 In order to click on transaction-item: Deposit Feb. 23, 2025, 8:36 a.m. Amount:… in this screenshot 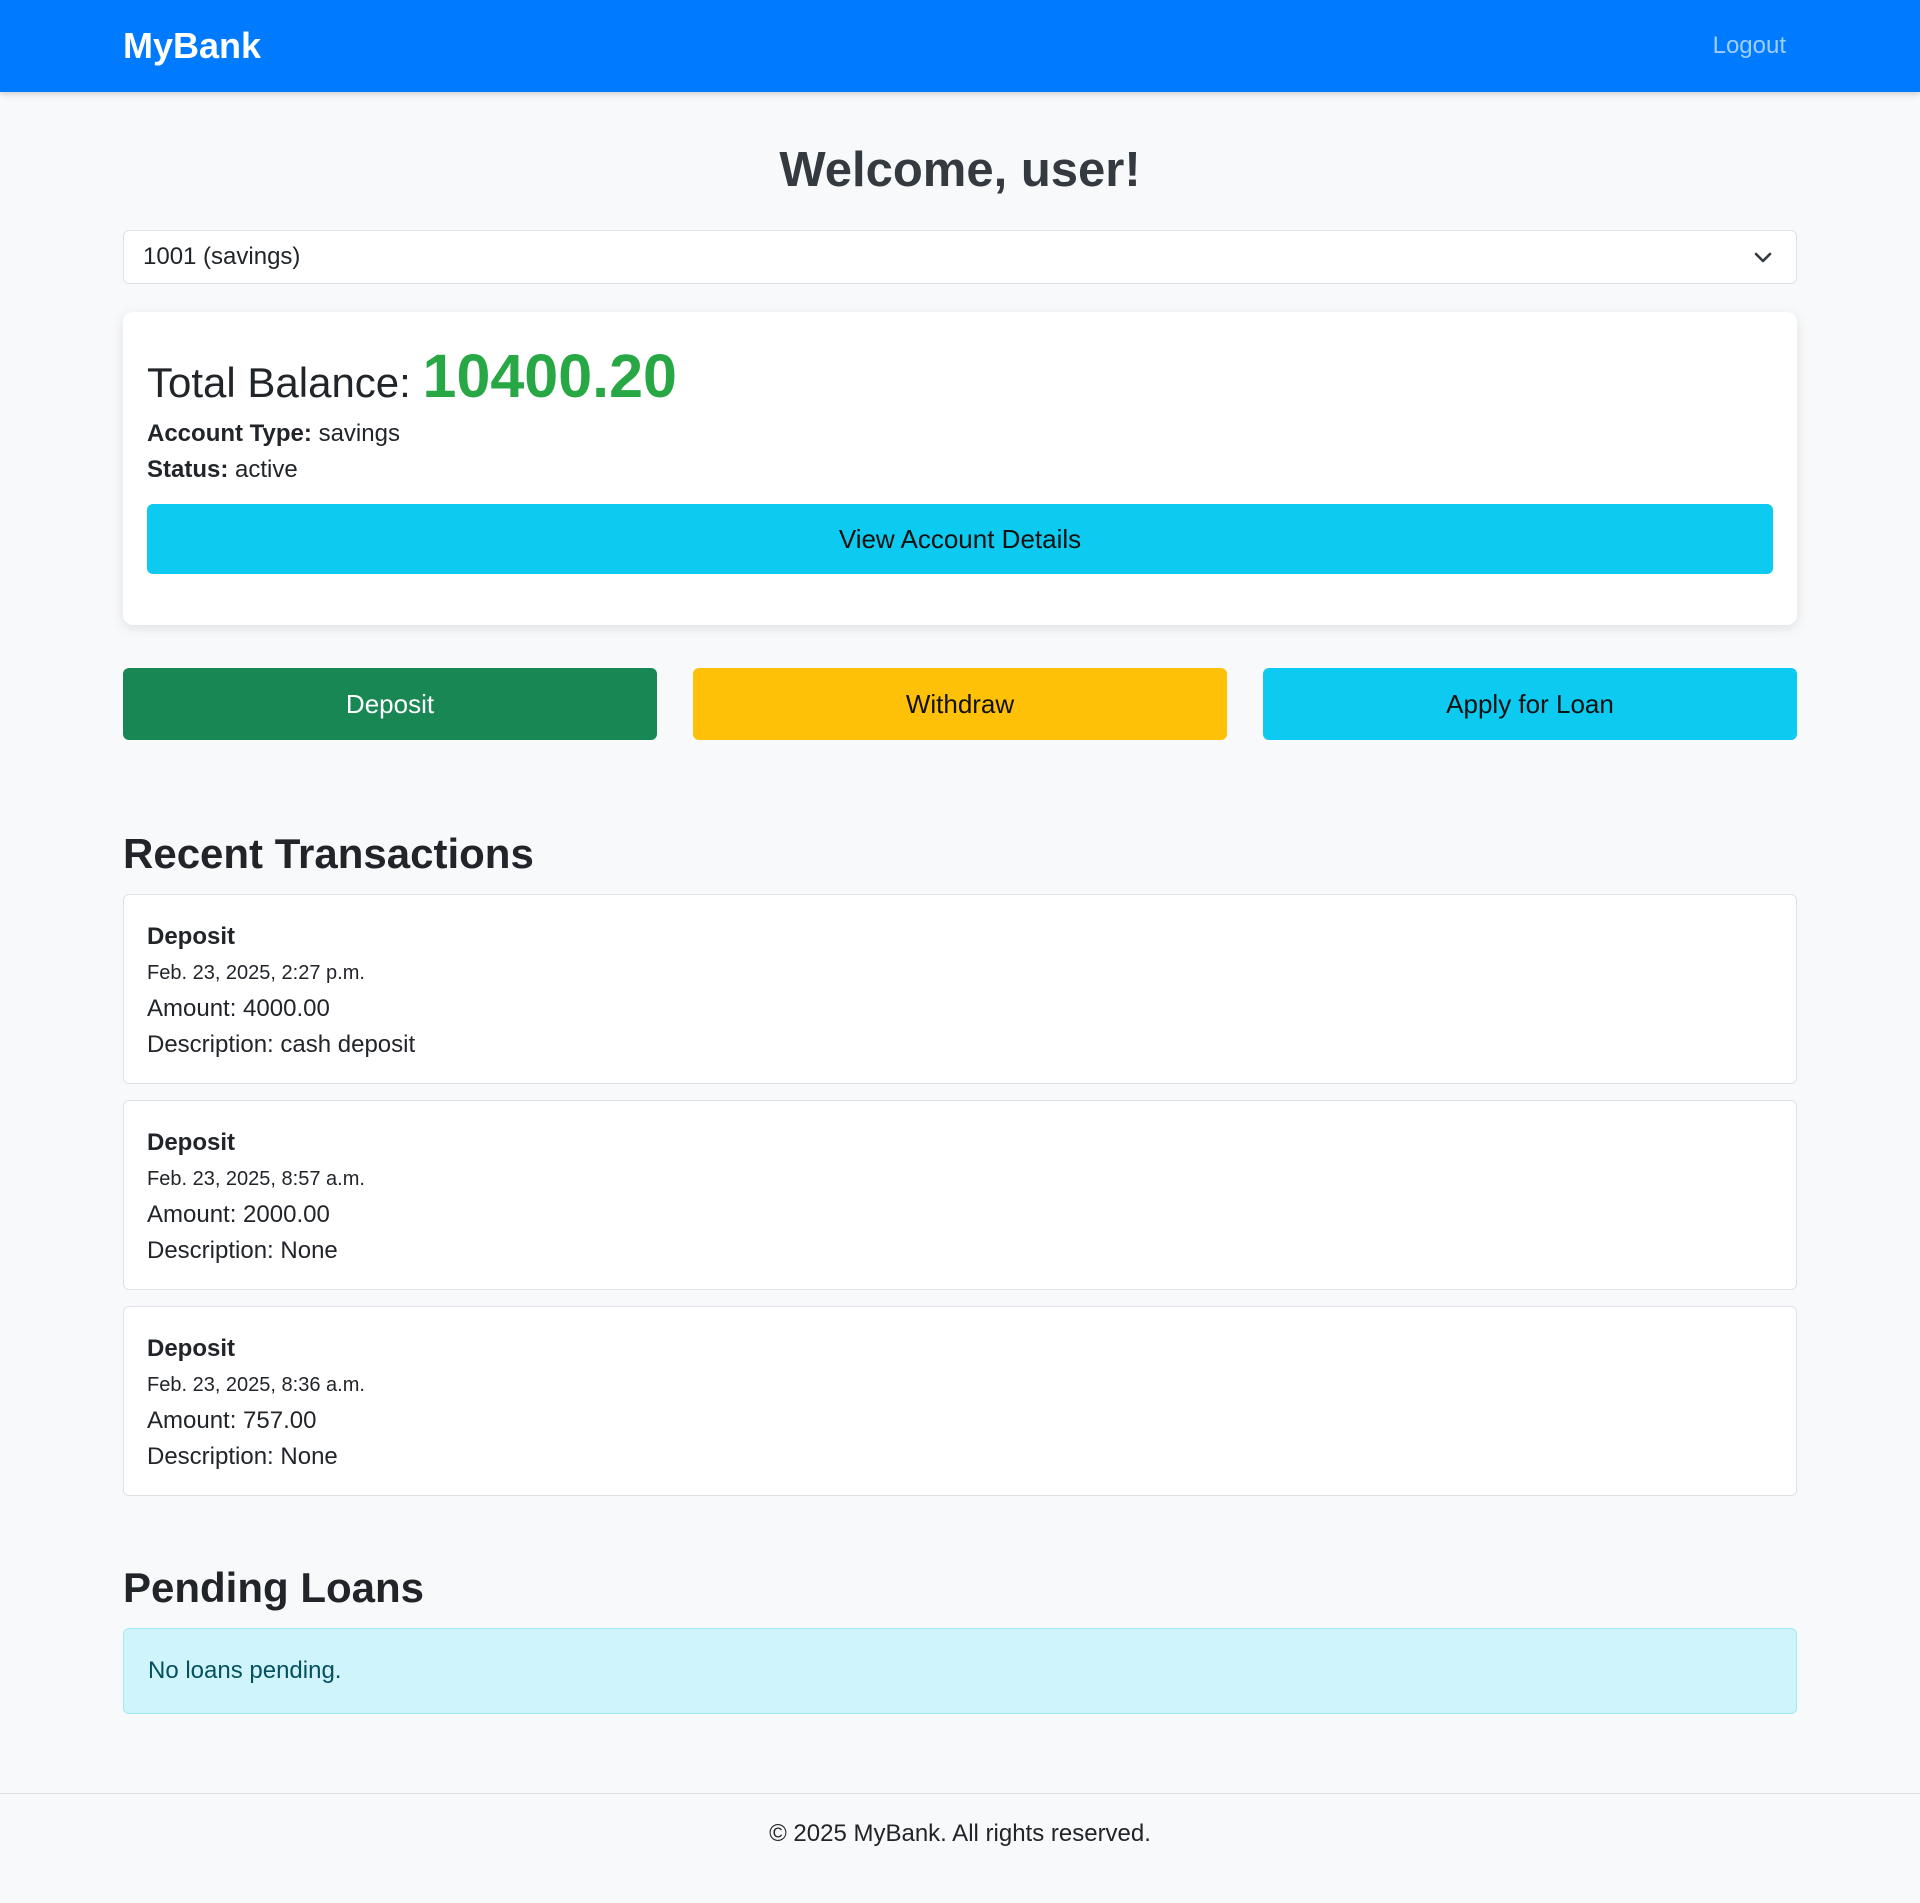, I will do `click(960, 1401)`.